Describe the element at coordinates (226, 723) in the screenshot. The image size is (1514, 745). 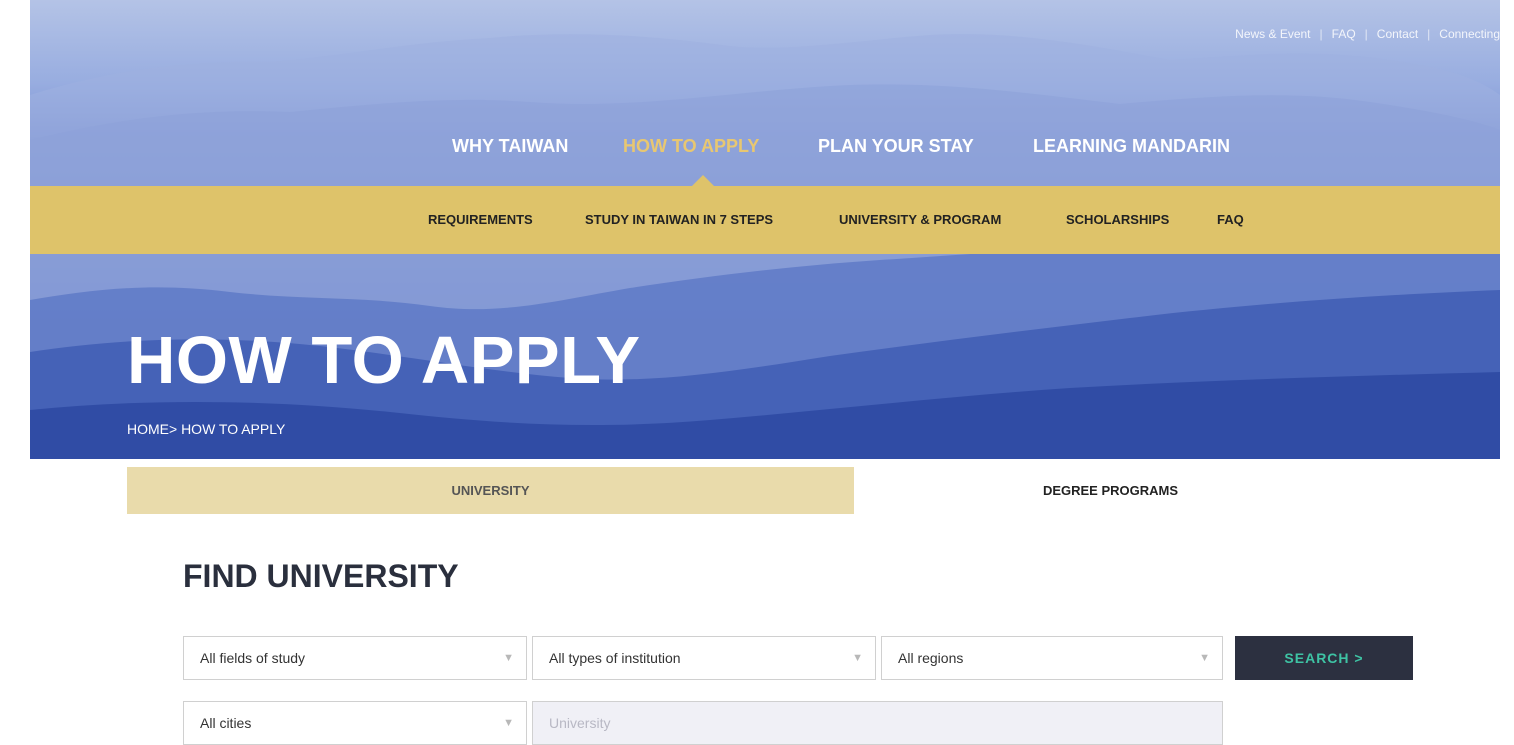
I see `city-value: All cities` at that location.